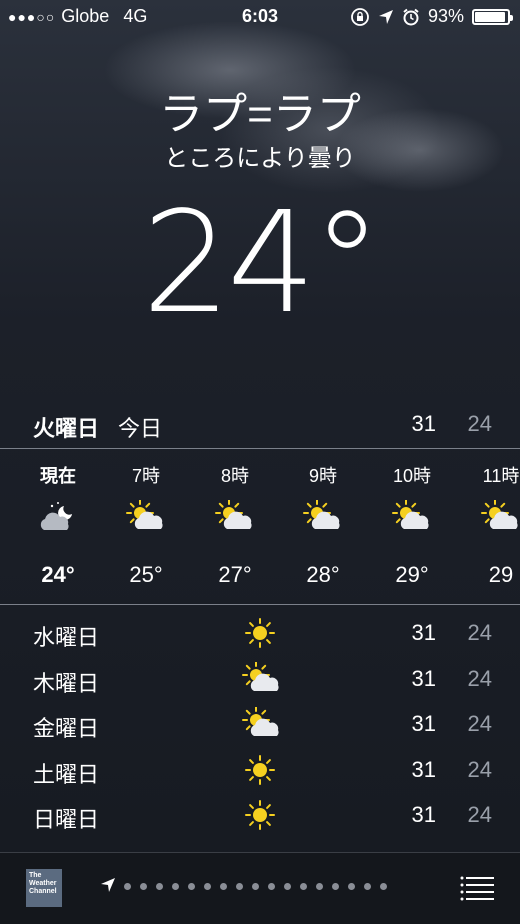  I want to click on daily-row: 土曜日 31 24, so click(260, 770).